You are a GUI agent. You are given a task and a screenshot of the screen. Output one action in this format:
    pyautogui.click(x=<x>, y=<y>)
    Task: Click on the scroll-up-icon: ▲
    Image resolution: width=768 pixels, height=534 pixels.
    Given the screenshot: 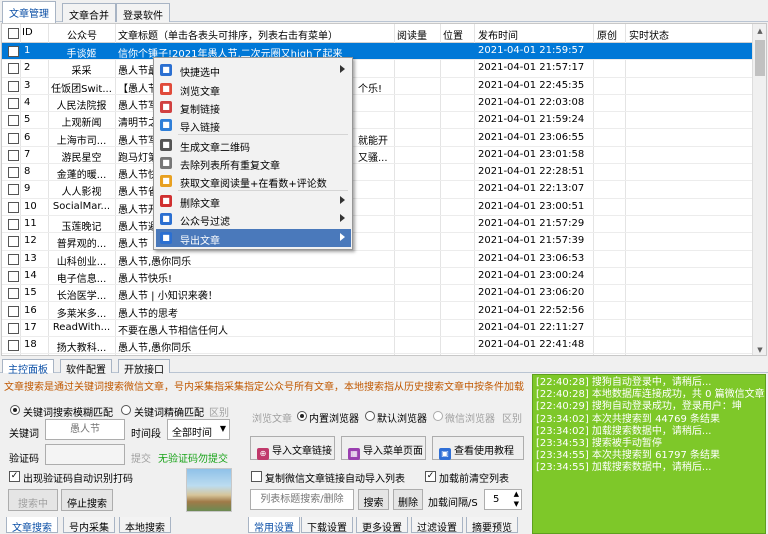 What is the action you would take?
    pyautogui.click(x=759, y=31)
    